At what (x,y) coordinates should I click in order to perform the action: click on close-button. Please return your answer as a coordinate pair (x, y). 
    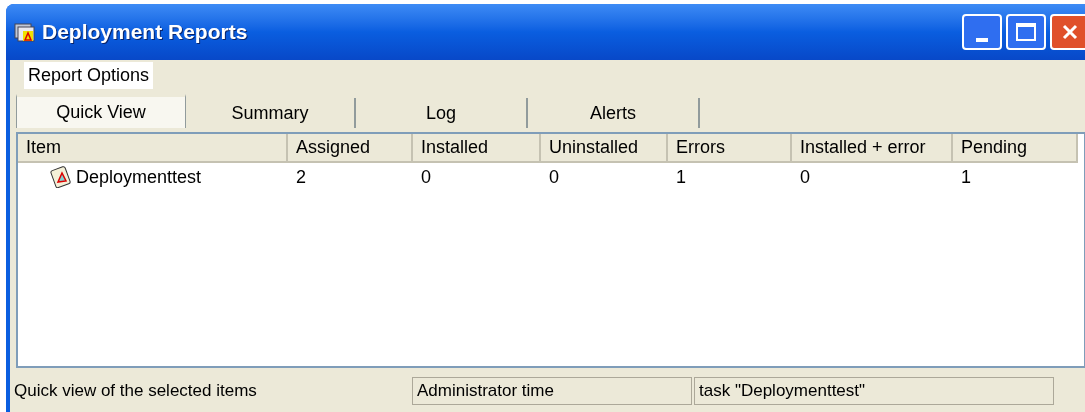
    Looking at the image, I should click on (1067, 32).